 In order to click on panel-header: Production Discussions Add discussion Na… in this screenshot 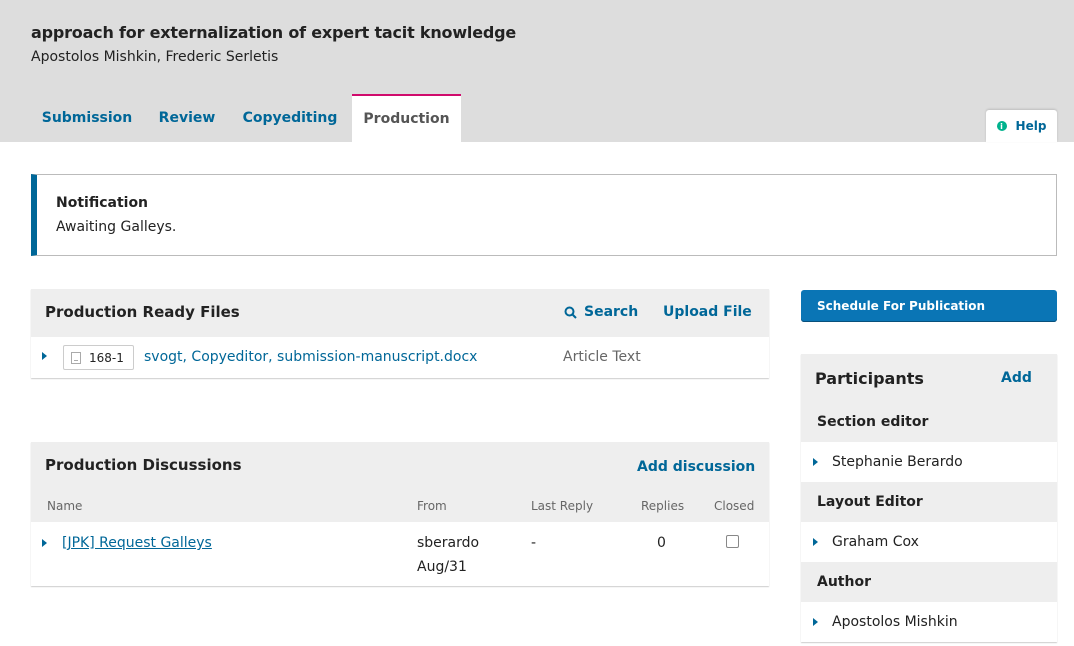, I will do `click(400, 482)`.